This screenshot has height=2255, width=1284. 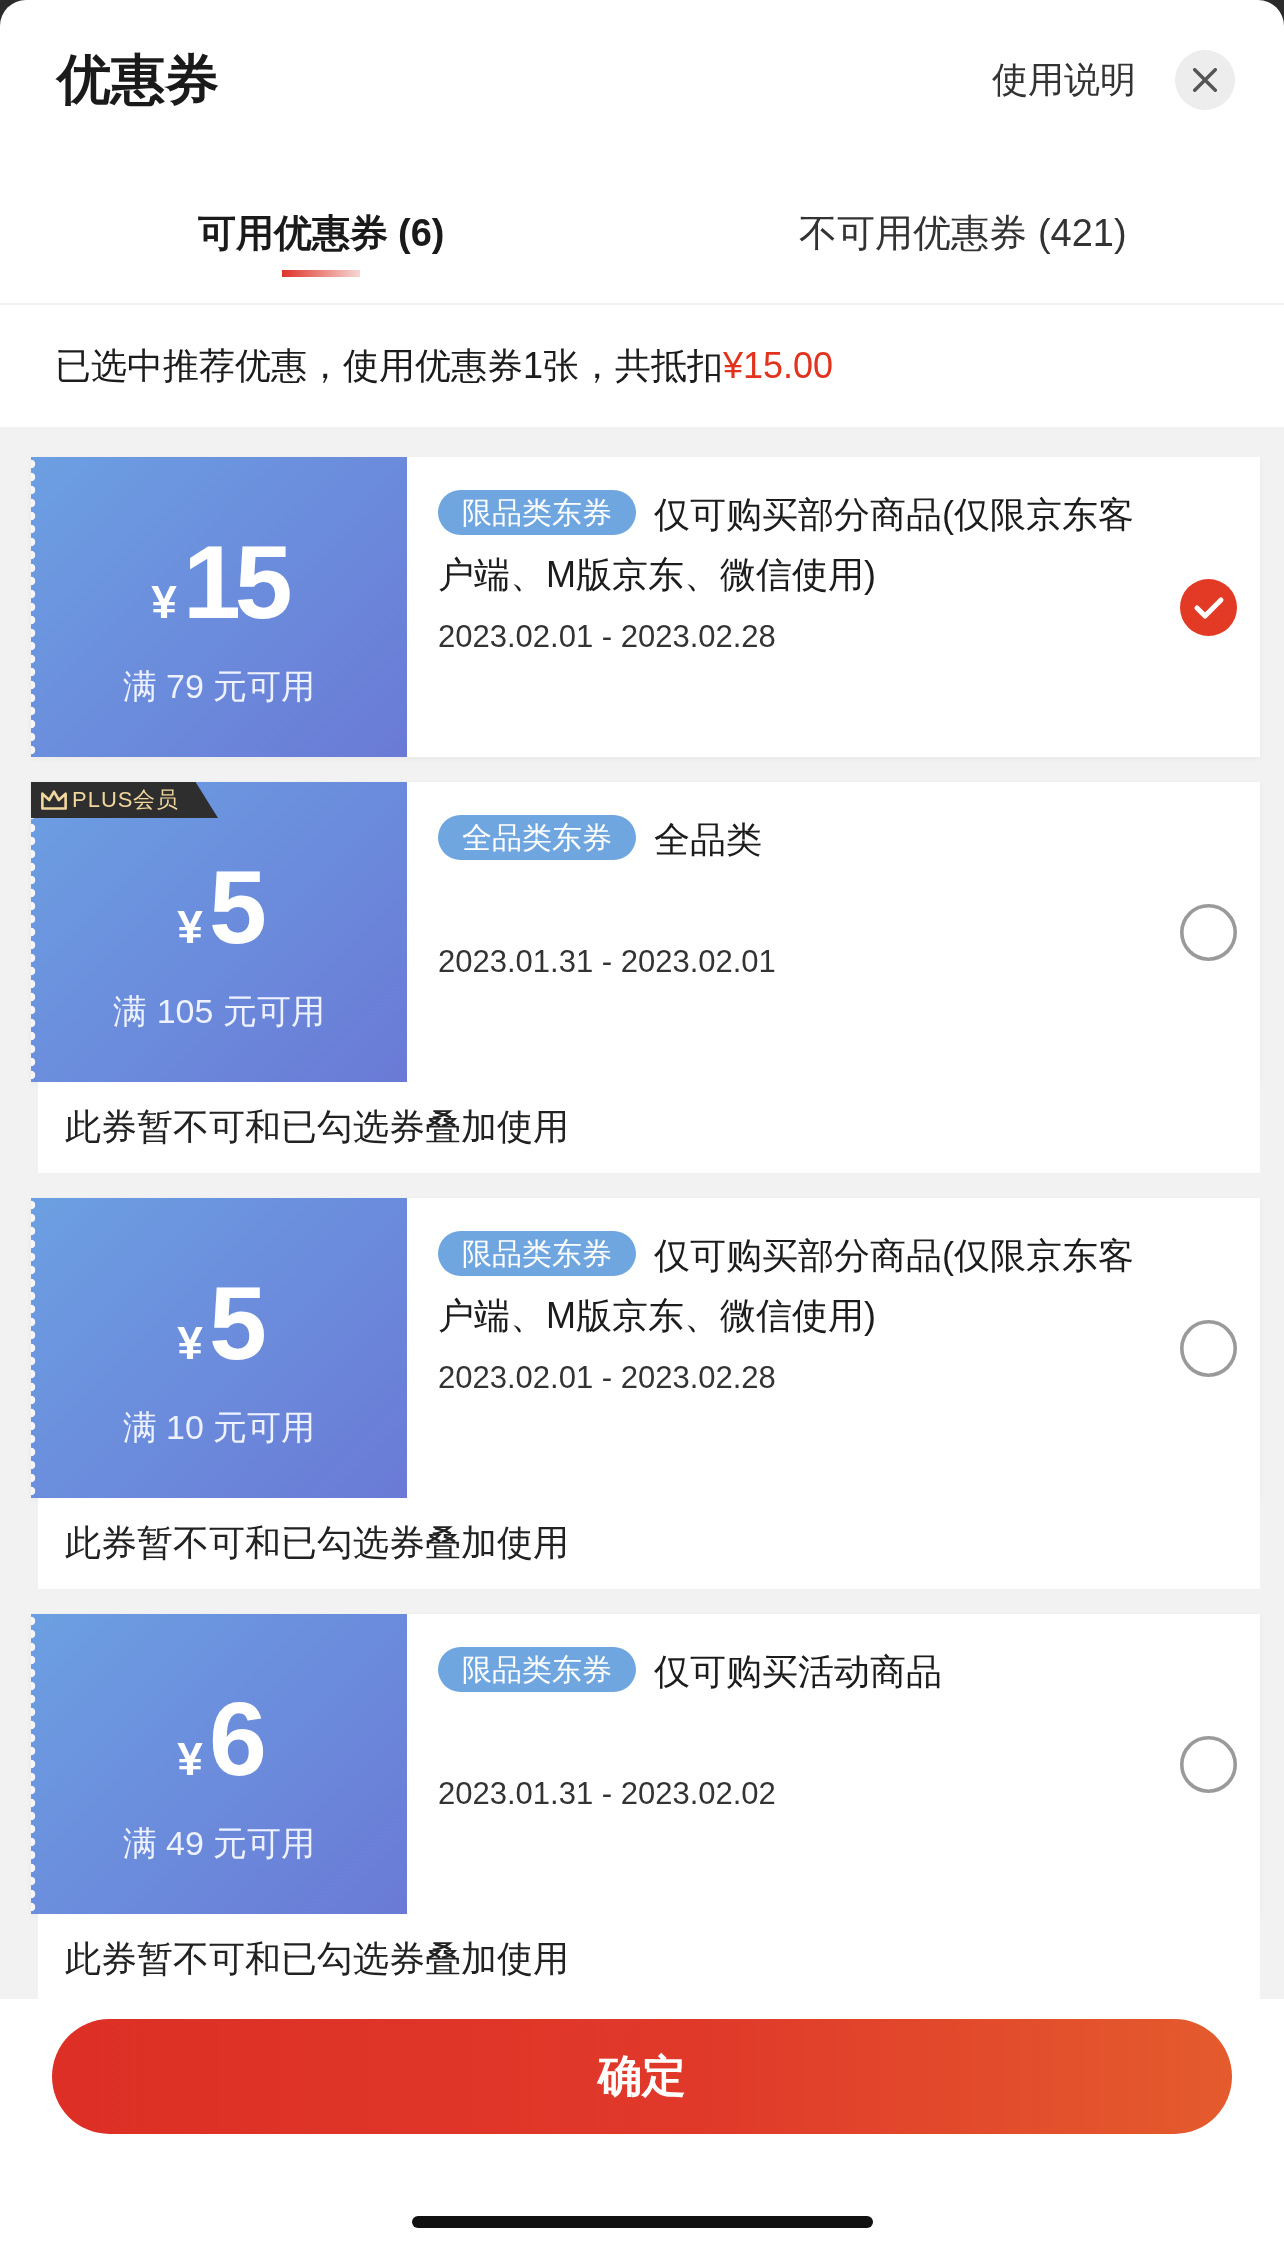 I want to click on coupon-tab: 不可用优惠券 (421), so click(x=963, y=222).